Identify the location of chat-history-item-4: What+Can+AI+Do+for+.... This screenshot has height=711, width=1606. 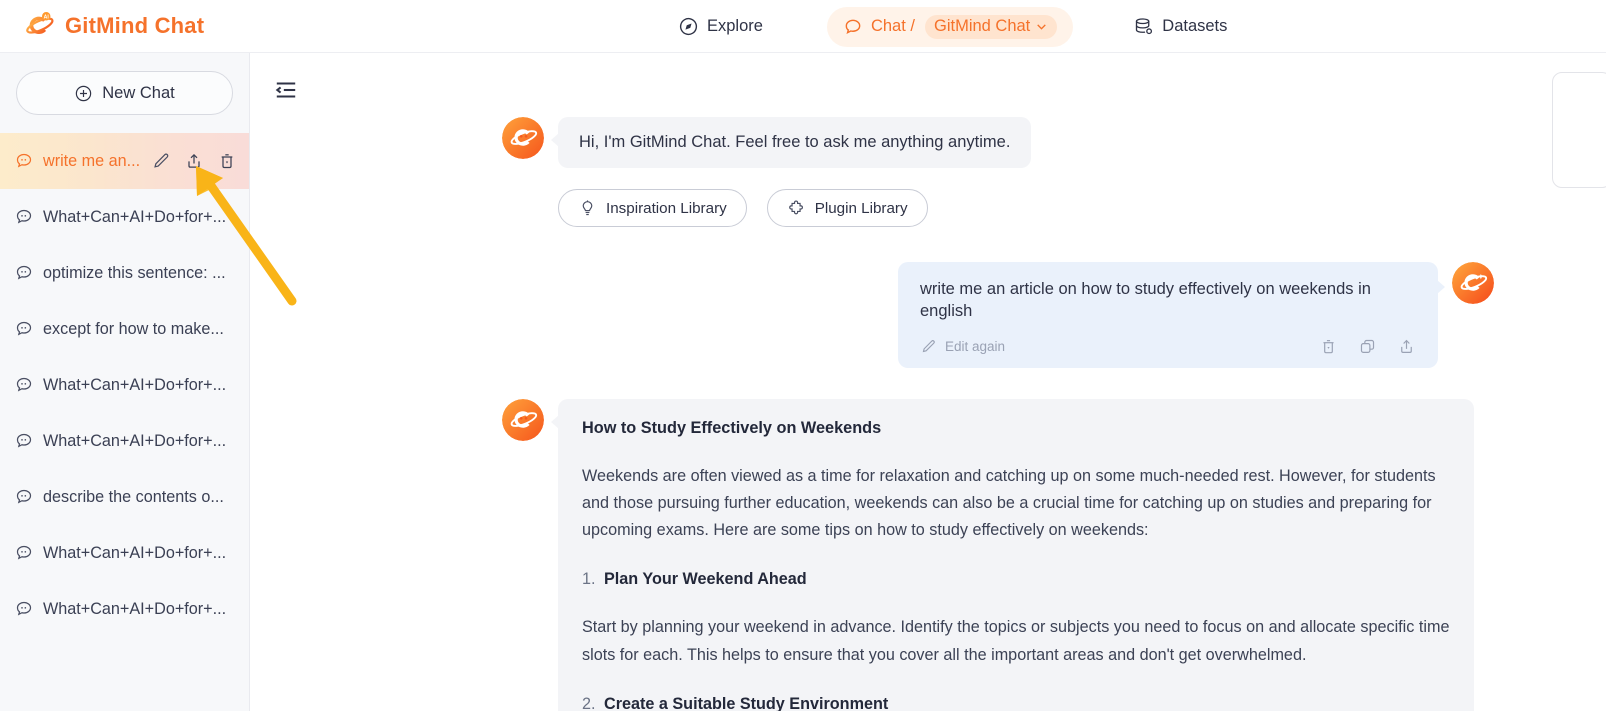
(124, 385).